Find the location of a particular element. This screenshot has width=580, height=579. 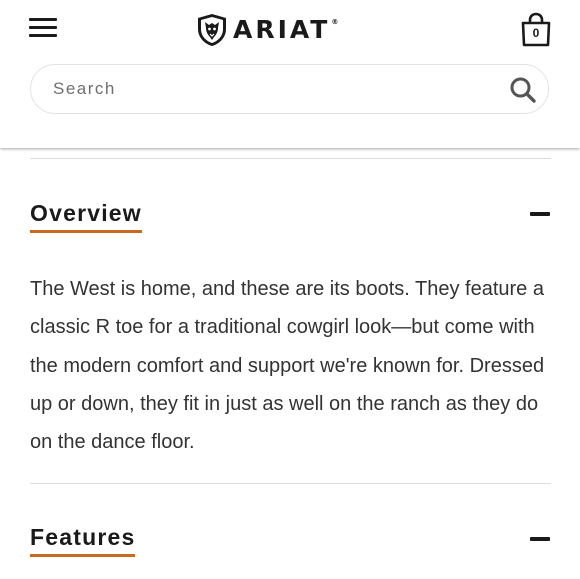

search-input is located at coordinates (273, 89).